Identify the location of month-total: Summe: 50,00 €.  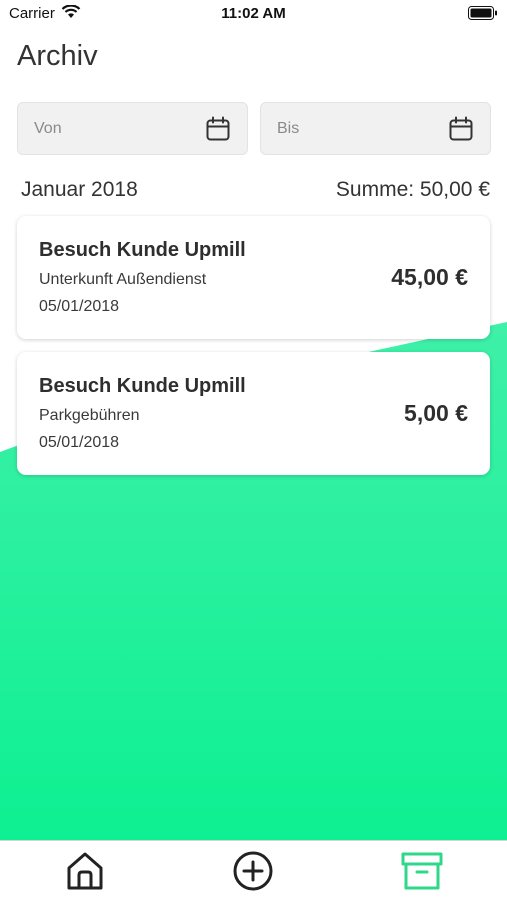
(412, 189).